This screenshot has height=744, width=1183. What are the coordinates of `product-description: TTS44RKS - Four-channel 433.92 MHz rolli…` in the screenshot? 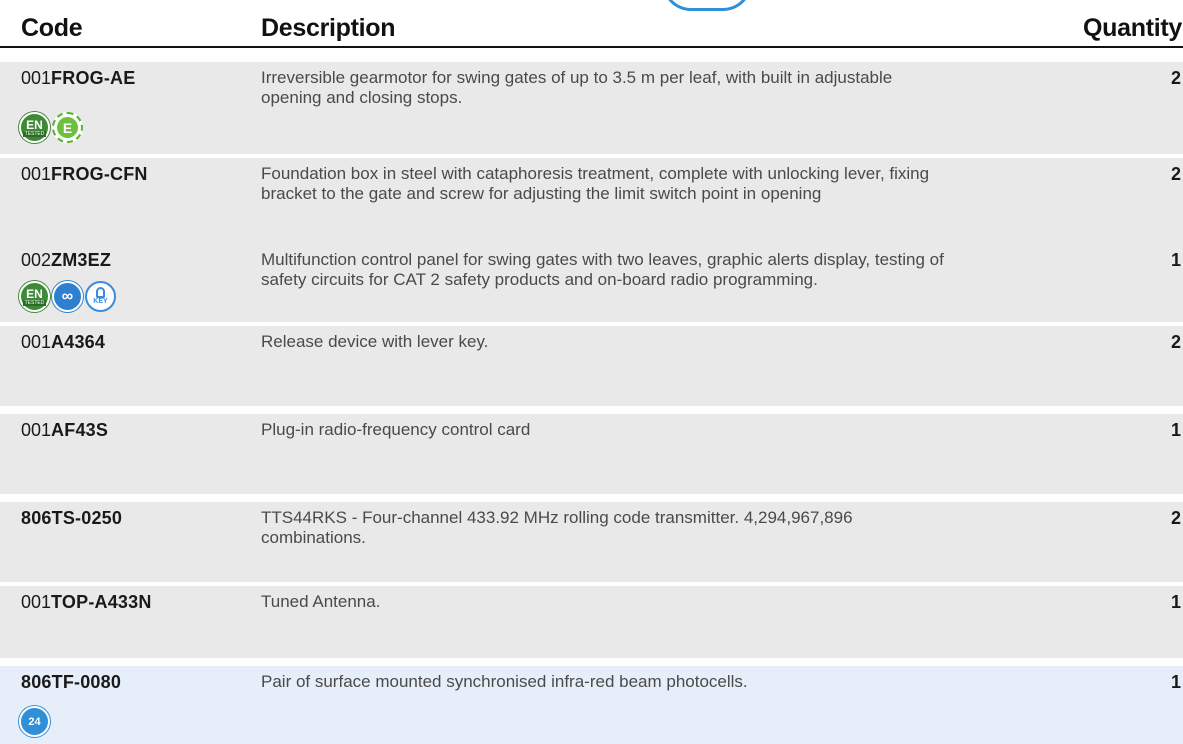 It's located at (557, 527).